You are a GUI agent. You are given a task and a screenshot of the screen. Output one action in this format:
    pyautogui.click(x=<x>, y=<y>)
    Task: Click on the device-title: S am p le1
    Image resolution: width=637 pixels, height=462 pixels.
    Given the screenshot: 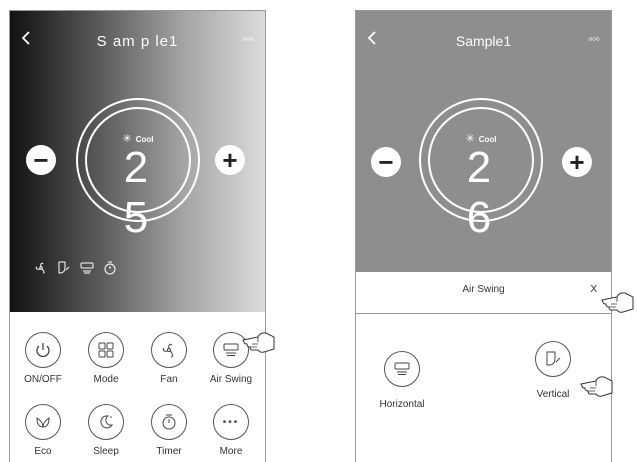 What is the action you would take?
    pyautogui.click(x=137, y=41)
    